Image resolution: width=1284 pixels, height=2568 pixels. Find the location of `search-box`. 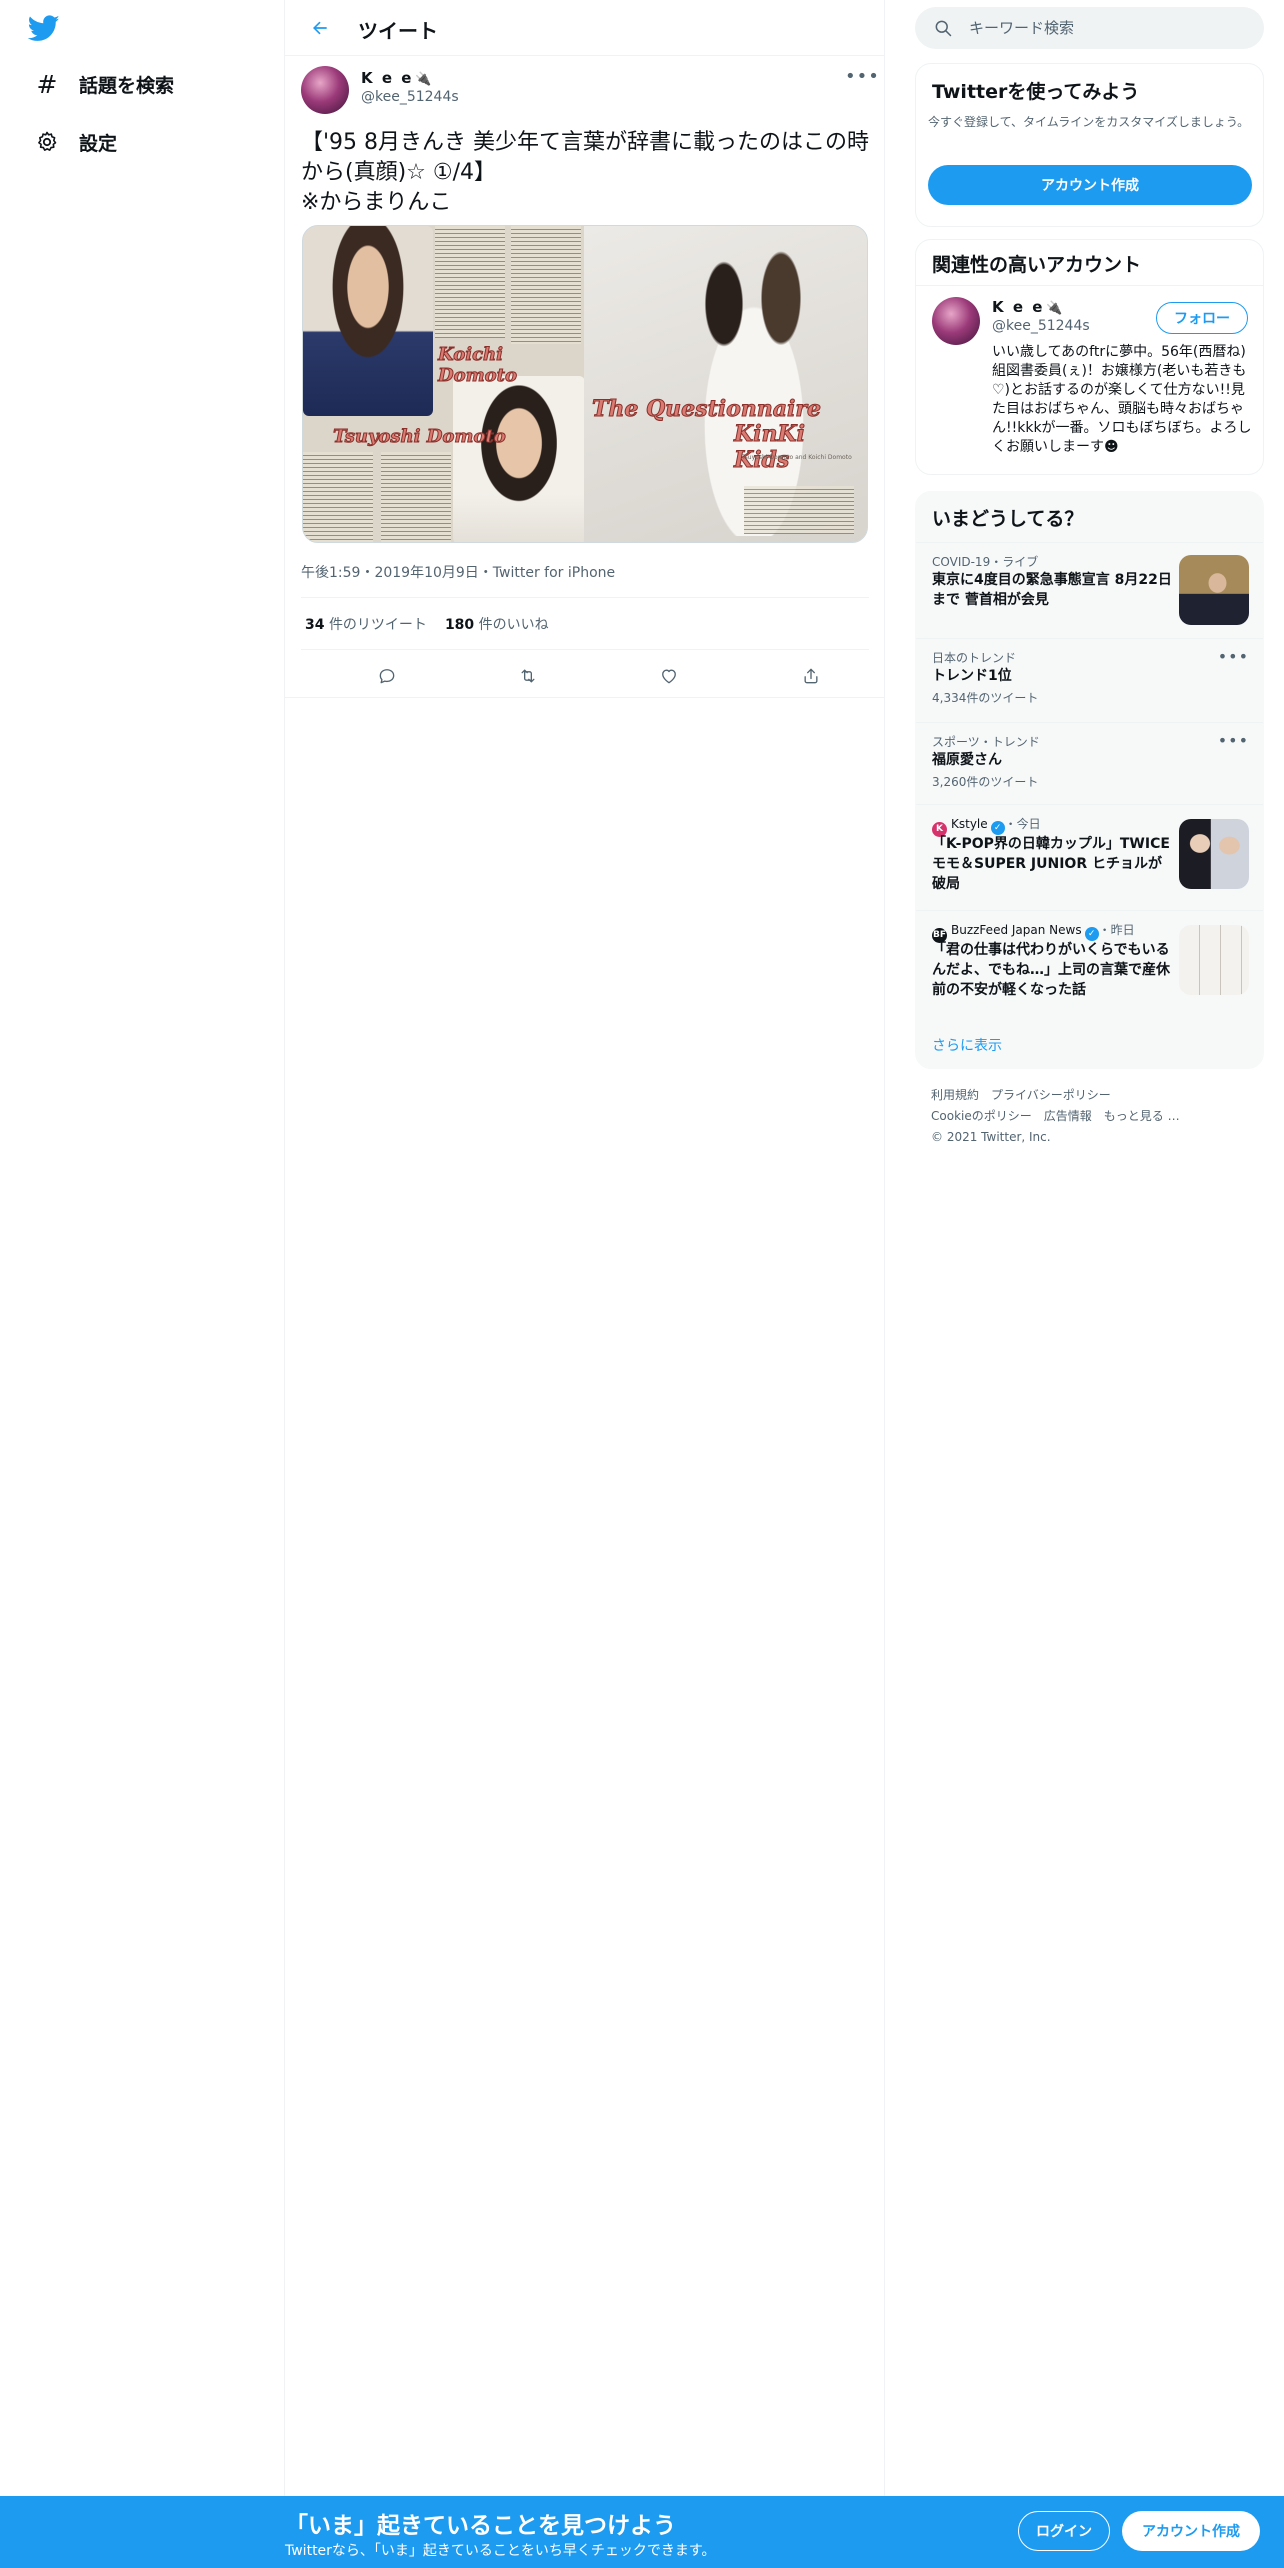

search-box is located at coordinates (1089, 28).